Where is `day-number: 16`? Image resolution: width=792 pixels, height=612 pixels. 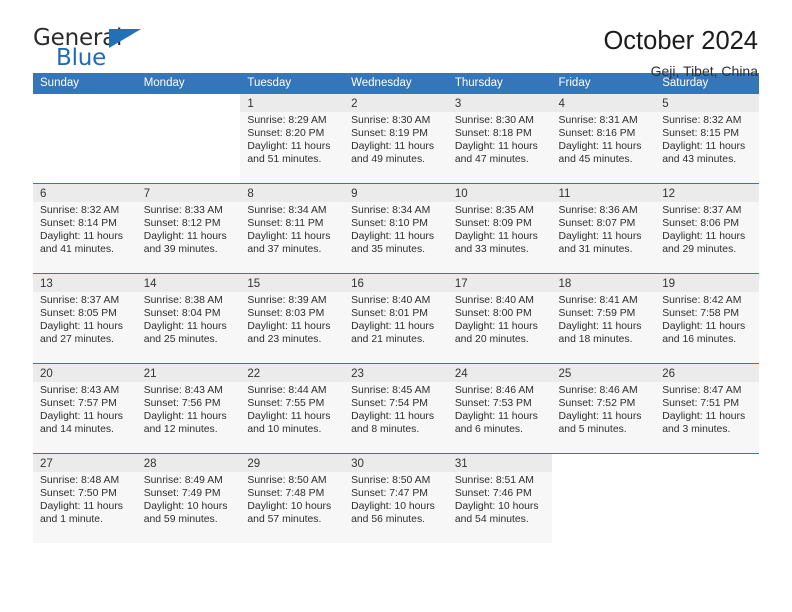 day-number: 16 is located at coordinates (396, 283).